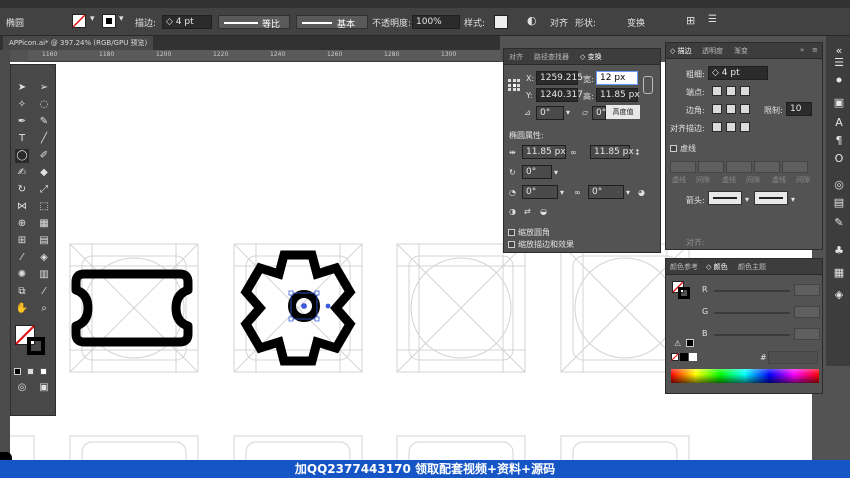 The height and width of the screenshot is (478, 850). I want to click on horizontal-ruler: 1160 1180 1200 1220 1240 1260 1280 1300, so click(264, 56).